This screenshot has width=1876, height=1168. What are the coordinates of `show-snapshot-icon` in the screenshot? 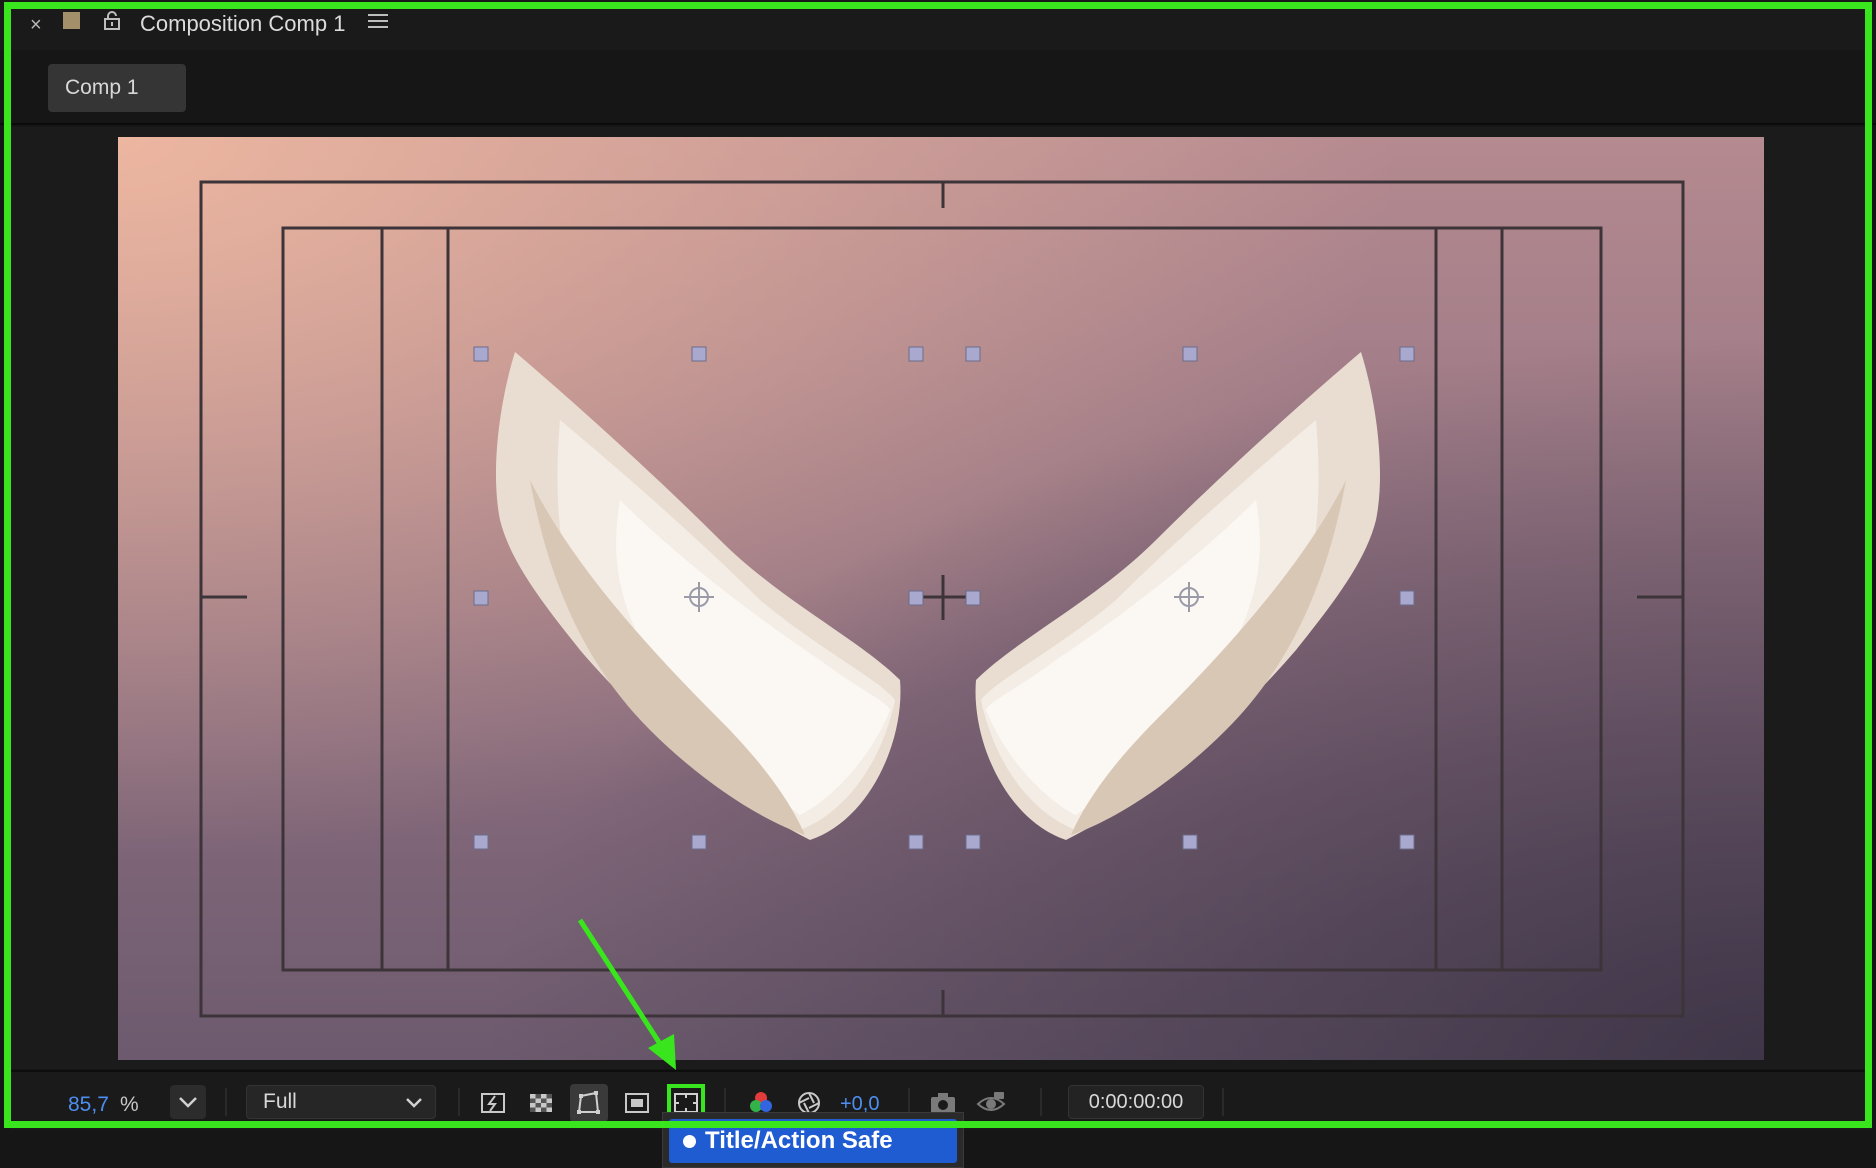 It's located at (991, 1101).